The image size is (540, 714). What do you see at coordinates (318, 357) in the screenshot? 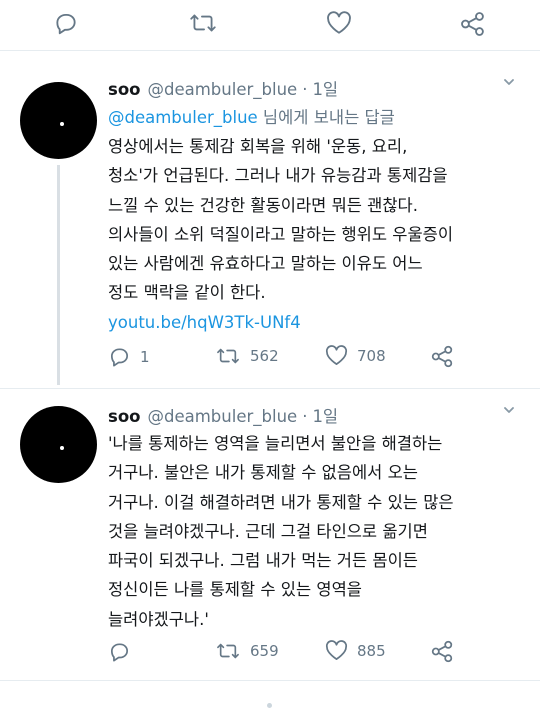
I see `tweet-action-bar: 1 562 708` at bounding box center [318, 357].